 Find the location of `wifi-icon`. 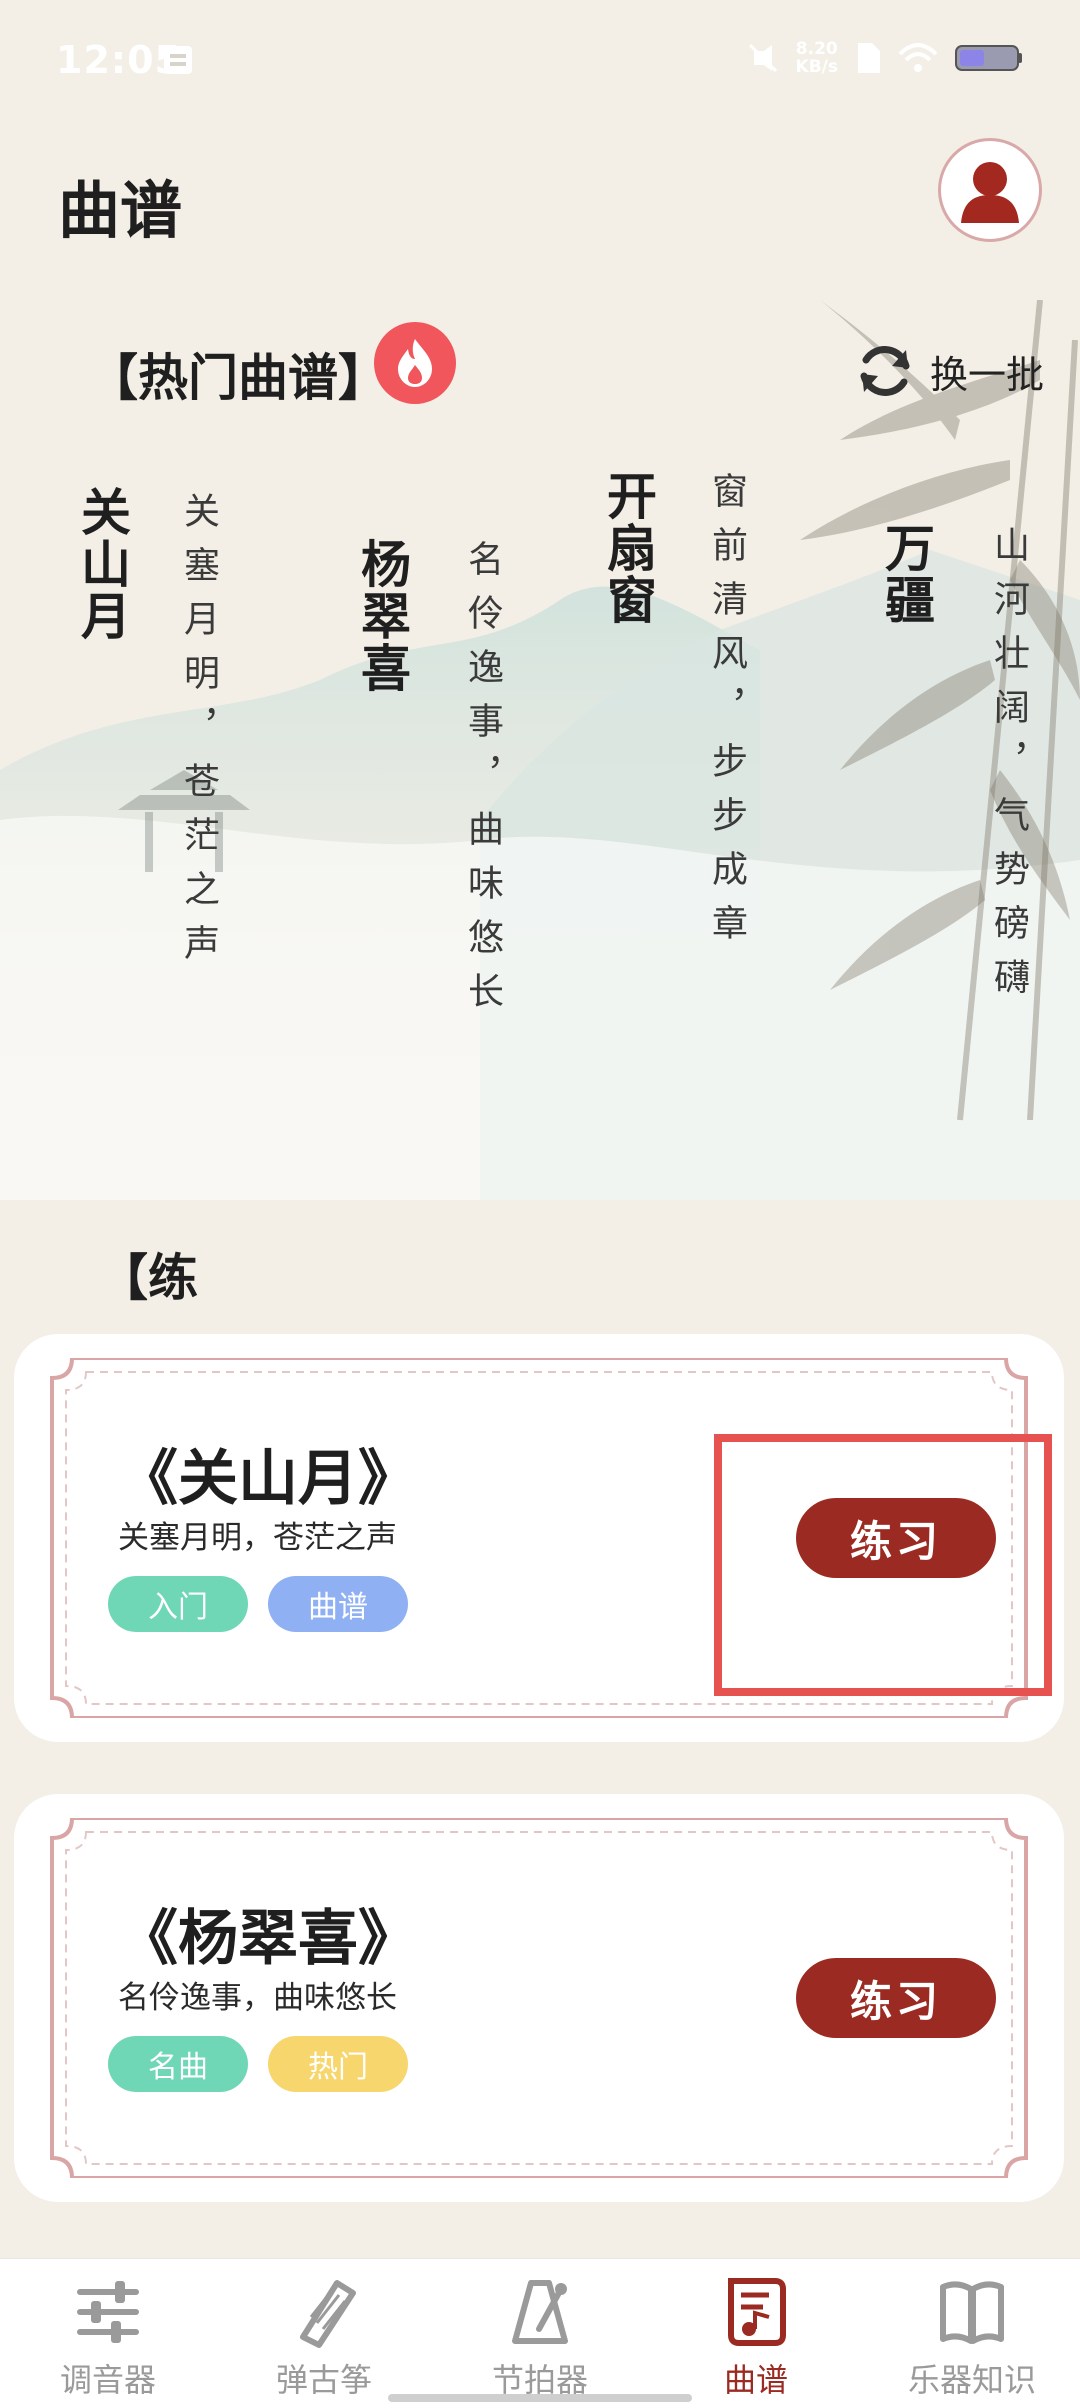

wifi-icon is located at coordinates (918, 57).